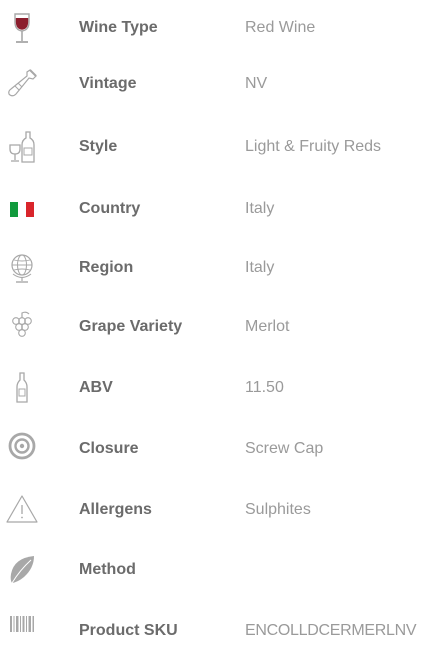 This screenshot has width=436, height=651. I want to click on spec-label: Method, so click(107, 569).